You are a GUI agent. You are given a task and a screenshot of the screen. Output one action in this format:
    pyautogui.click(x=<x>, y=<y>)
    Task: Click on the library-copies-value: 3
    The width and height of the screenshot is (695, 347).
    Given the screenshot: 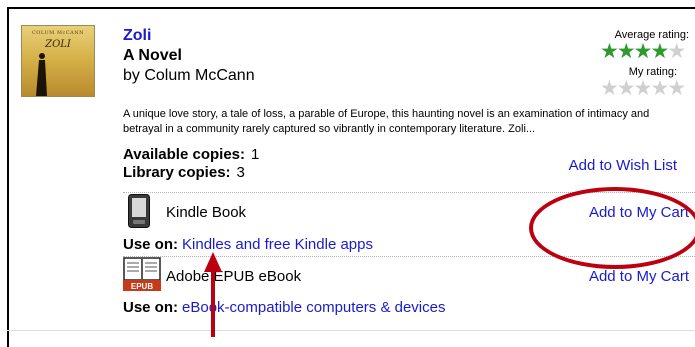 What is the action you would take?
    pyautogui.click(x=240, y=172)
    